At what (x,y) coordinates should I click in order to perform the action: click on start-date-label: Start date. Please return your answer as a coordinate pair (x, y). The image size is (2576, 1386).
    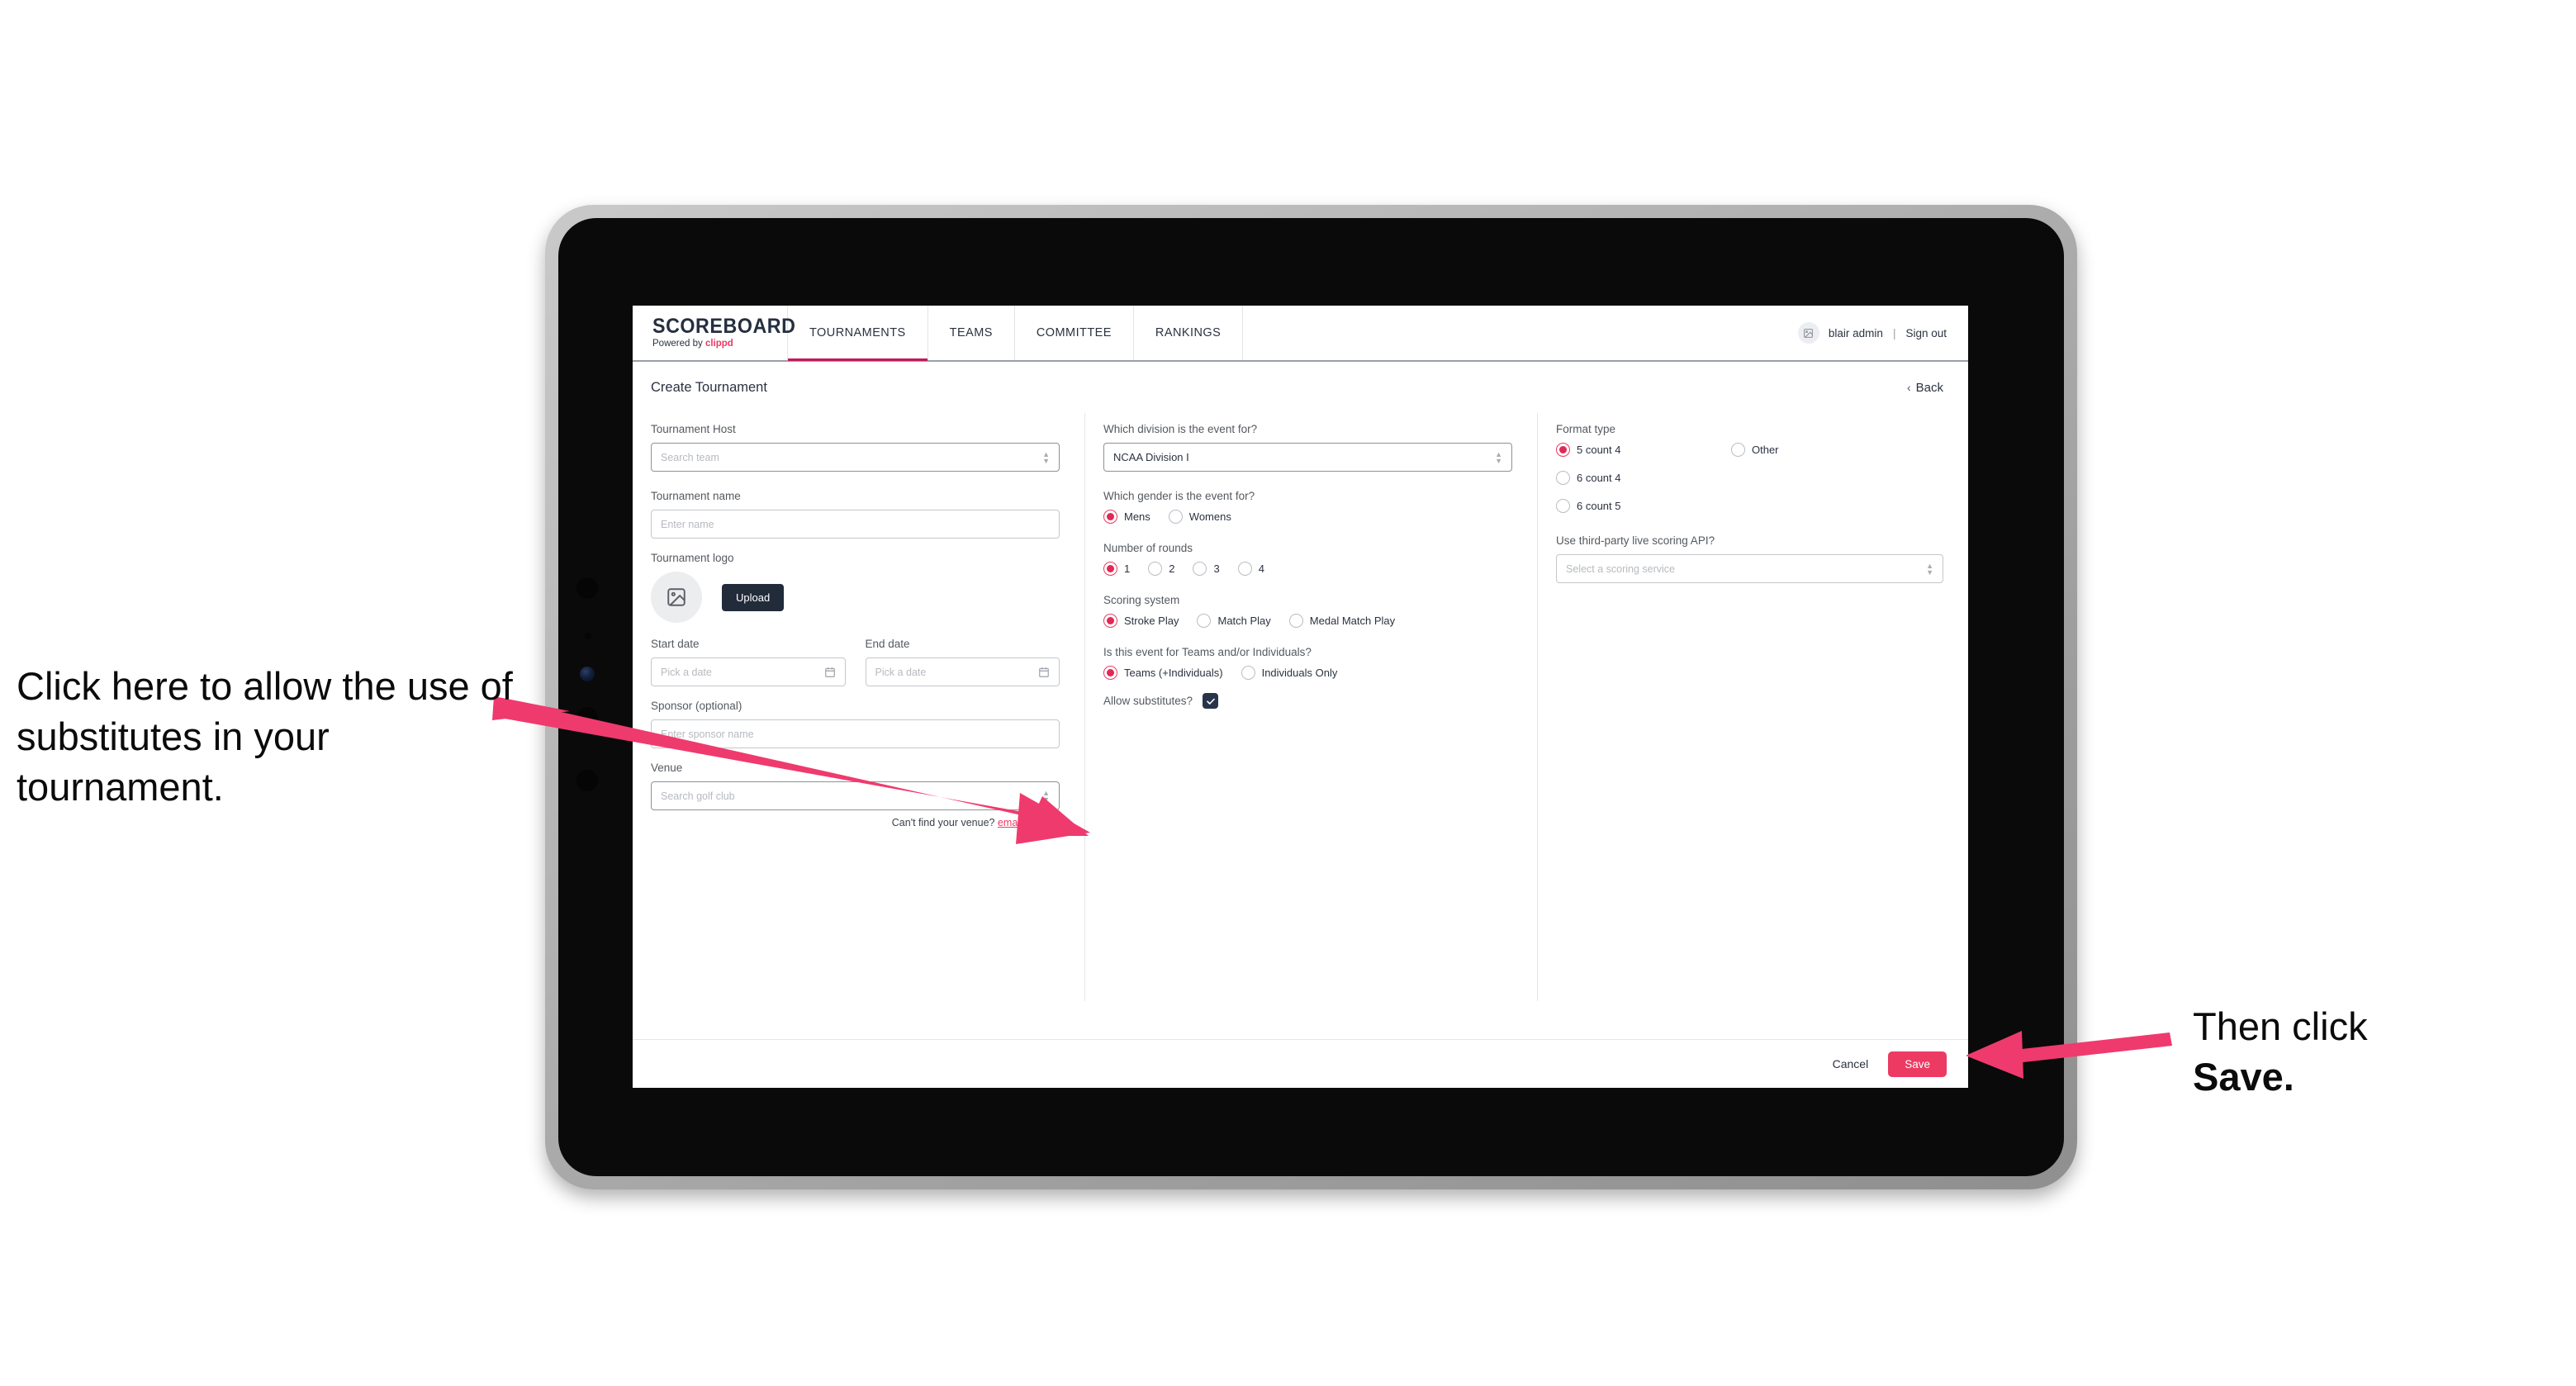
    Looking at the image, I should click on (675, 644).